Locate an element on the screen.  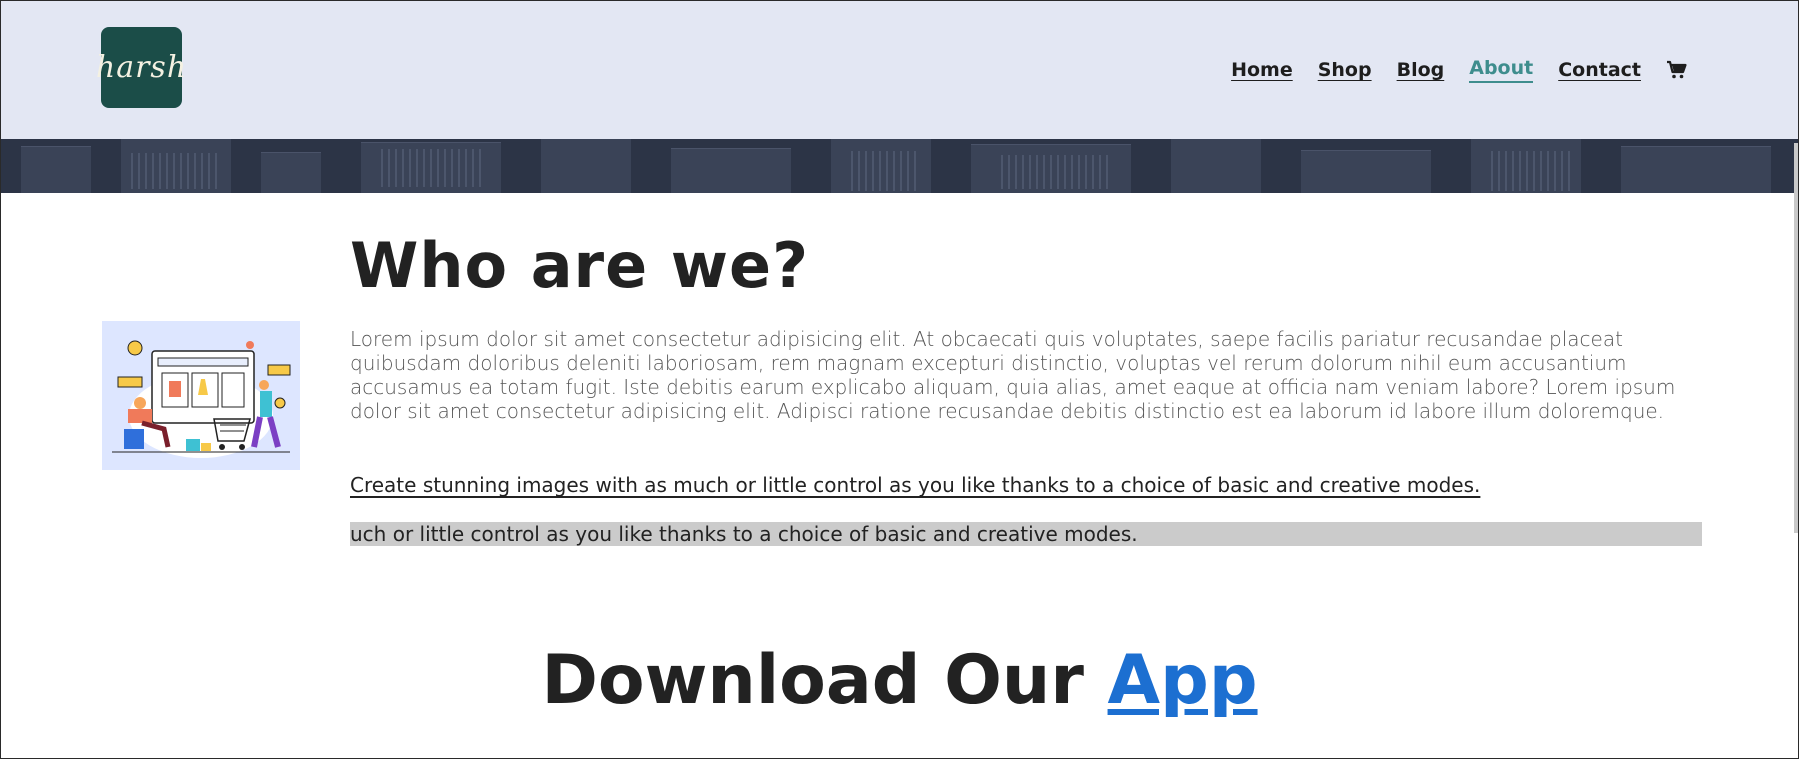
about-heading: Who are we? is located at coordinates (580, 265).